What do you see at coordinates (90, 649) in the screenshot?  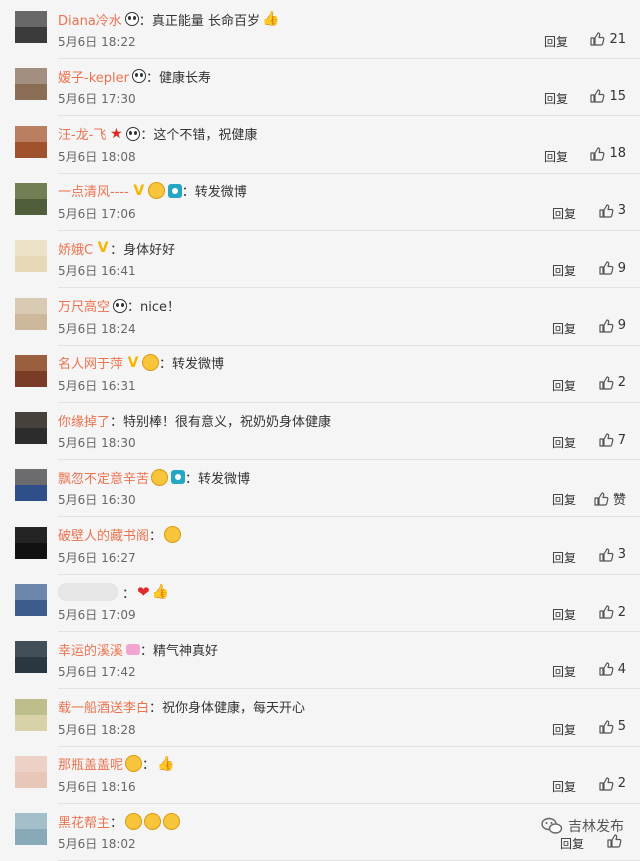 I see `username-link: 幸运的溪溪` at bounding box center [90, 649].